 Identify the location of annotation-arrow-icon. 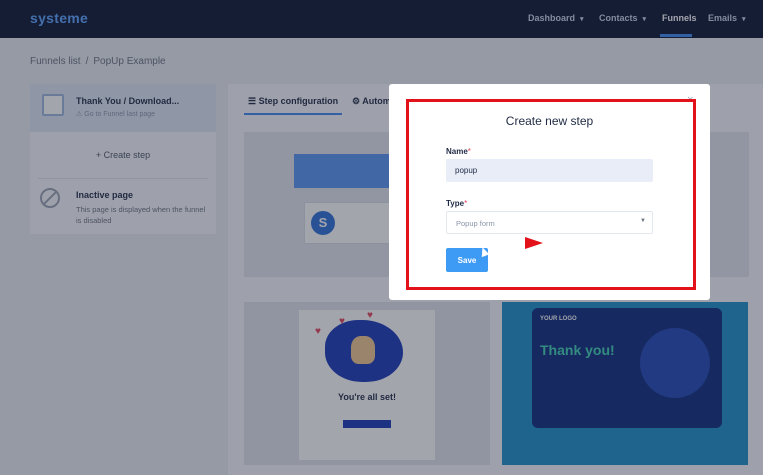
(534, 243).